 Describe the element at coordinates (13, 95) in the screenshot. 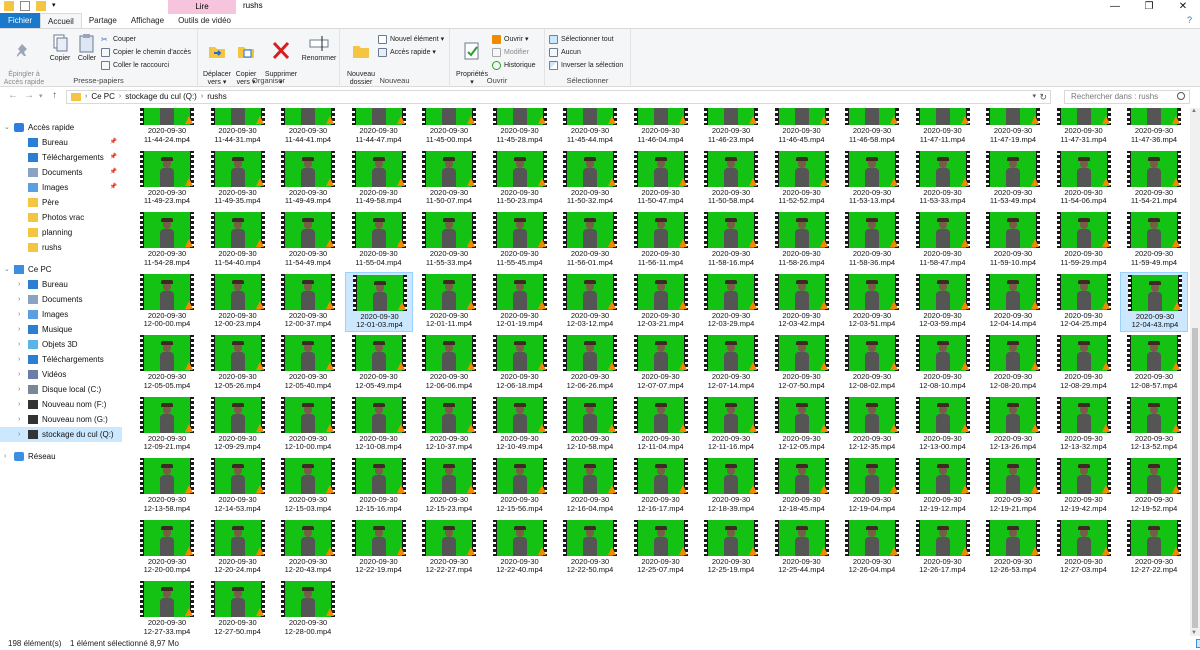

I see `back-arrow-icon: ←` at that location.